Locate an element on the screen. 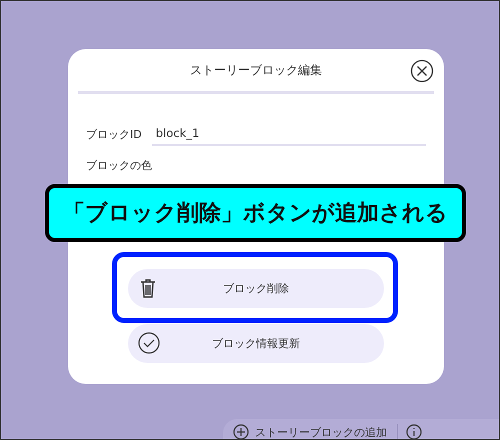  info-button is located at coordinates (414, 431).